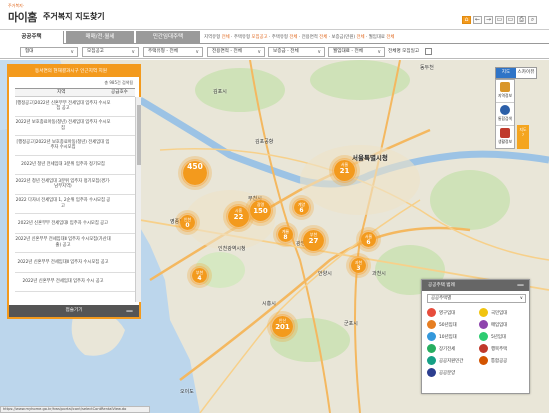  I want to click on legend-item: 공공지원민간, so click(452, 362).